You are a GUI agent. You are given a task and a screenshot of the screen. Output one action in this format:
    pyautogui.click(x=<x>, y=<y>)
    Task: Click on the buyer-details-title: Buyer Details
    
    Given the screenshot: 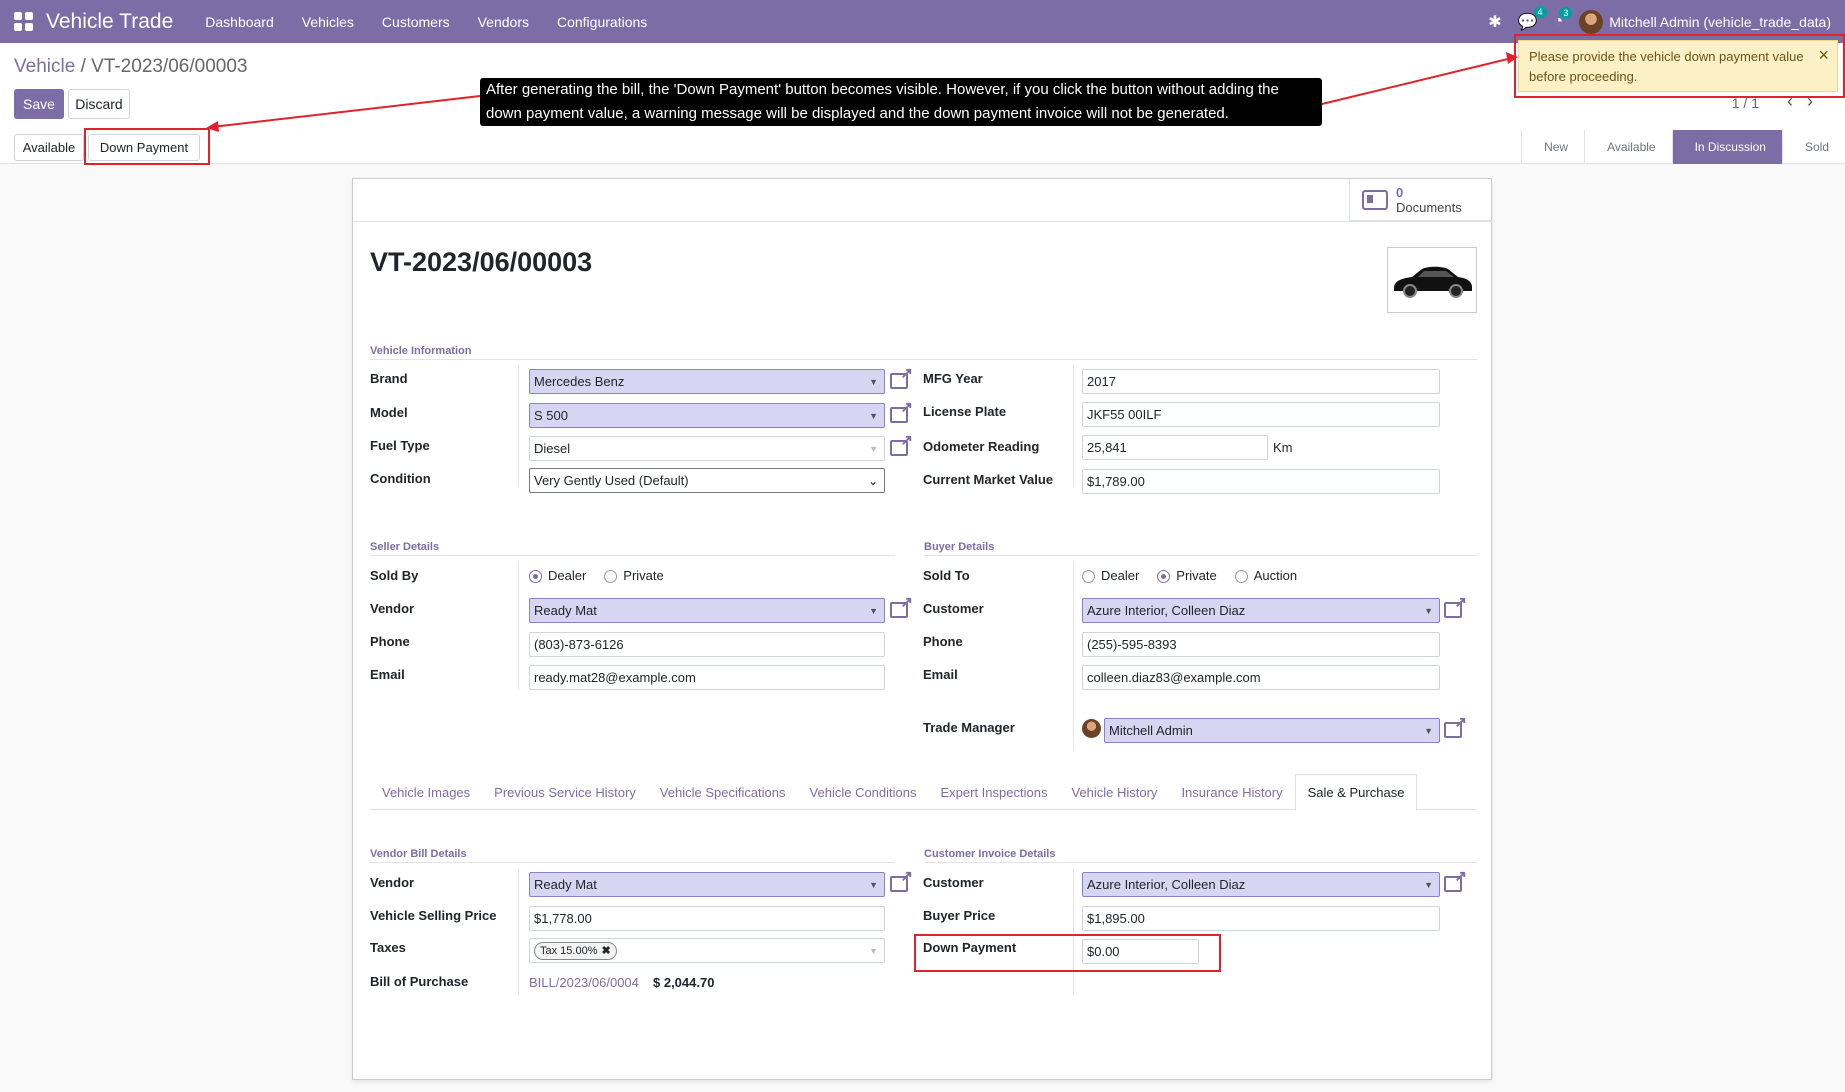 What is the action you would take?
    pyautogui.click(x=959, y=547)
    